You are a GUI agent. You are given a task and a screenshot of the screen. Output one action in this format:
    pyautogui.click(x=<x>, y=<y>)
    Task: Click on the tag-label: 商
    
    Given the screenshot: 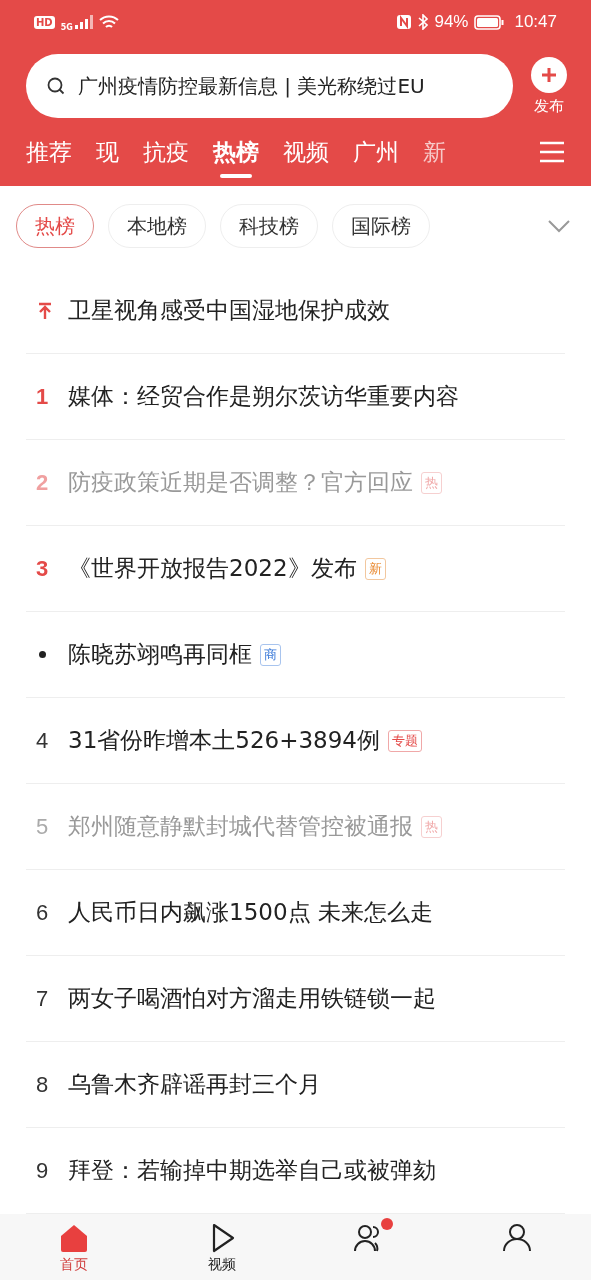 What is the action you would take?
    pyautogui.click(x=270, y=654)
    